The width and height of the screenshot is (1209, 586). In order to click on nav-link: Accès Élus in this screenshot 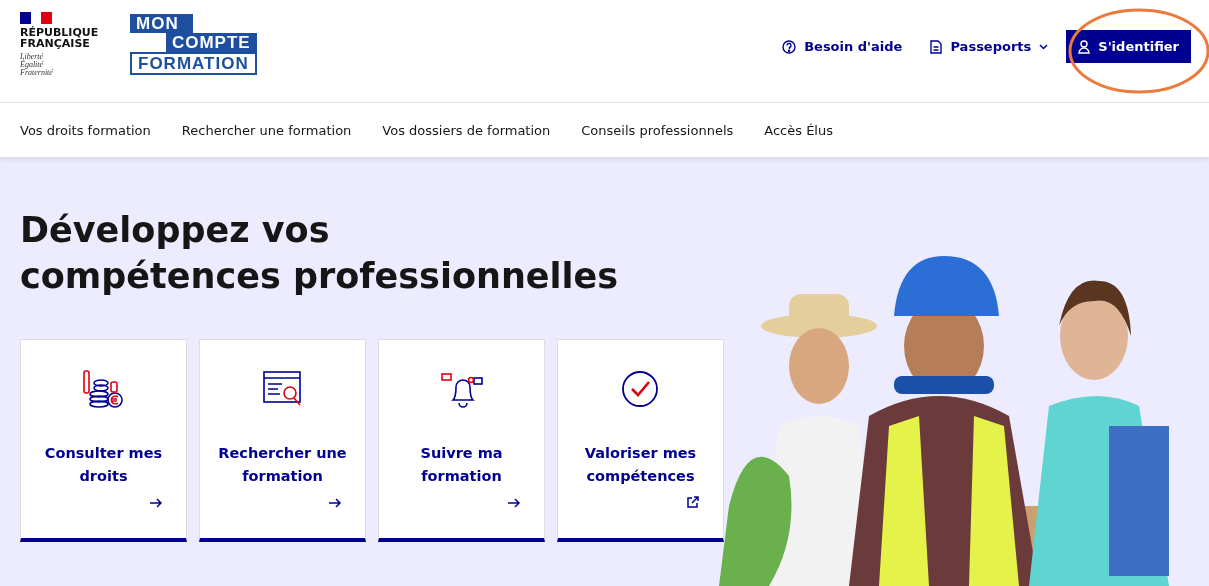, I will do `click(798, 130)`.